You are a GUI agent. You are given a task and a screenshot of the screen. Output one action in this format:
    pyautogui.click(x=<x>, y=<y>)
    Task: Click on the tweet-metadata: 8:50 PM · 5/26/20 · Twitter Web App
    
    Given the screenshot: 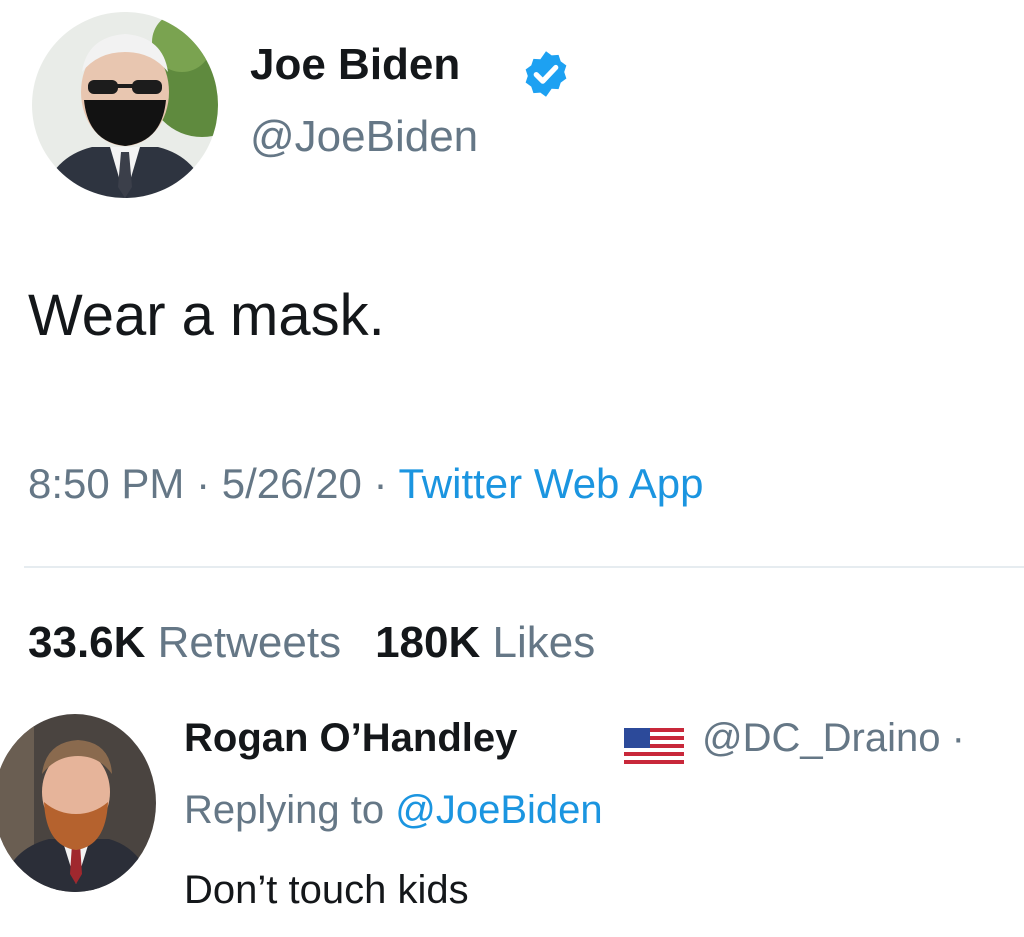 What is the action you would take?
    pyautogui.click(x=366, y=484)
    